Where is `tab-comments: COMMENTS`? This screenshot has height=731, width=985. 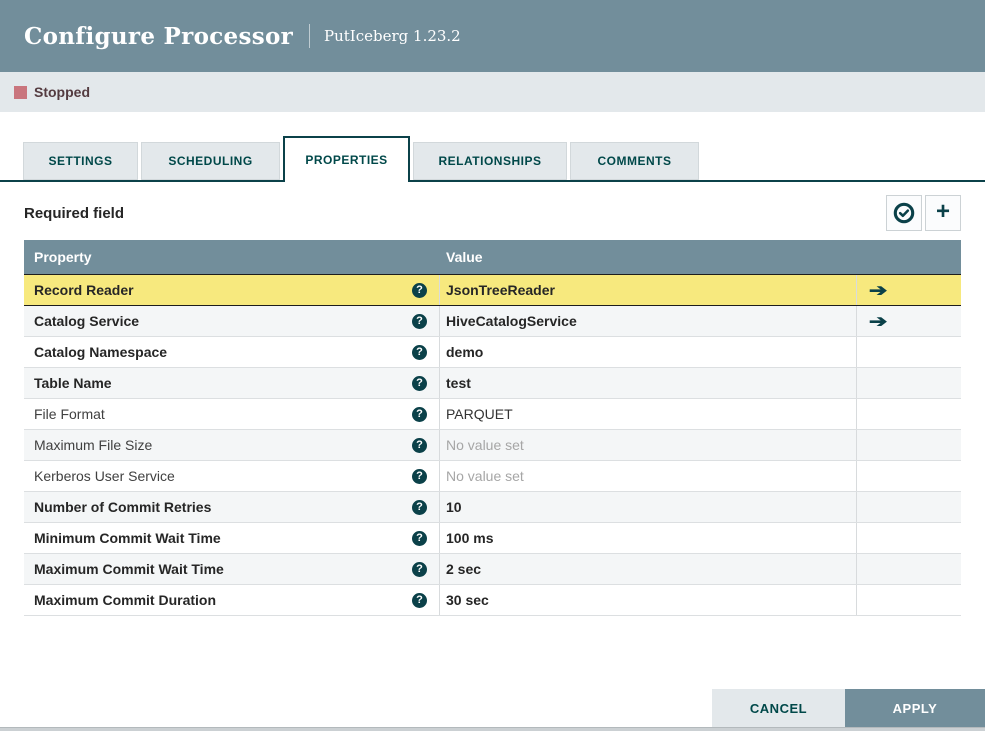
tab-comments: COMMENTS is located at coordinates (634, 161).